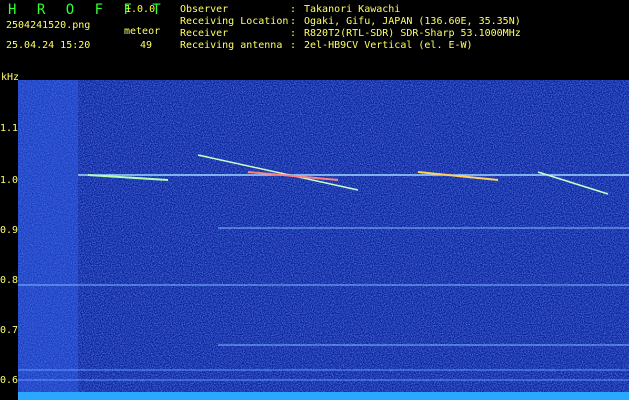 The width and height of the screenshot is (629, 400). What do you see at coordinates (9, 128) in the screenshot?
I see `y-tick-label: 1.1` at bounding box center [9, 128].